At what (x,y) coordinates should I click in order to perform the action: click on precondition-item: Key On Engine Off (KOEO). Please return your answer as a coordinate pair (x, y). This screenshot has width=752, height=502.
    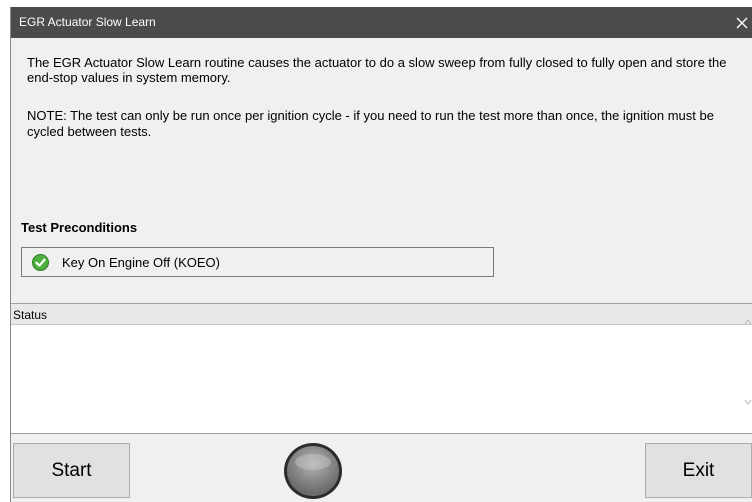
    Looking at the image, I should click on (257, 262).